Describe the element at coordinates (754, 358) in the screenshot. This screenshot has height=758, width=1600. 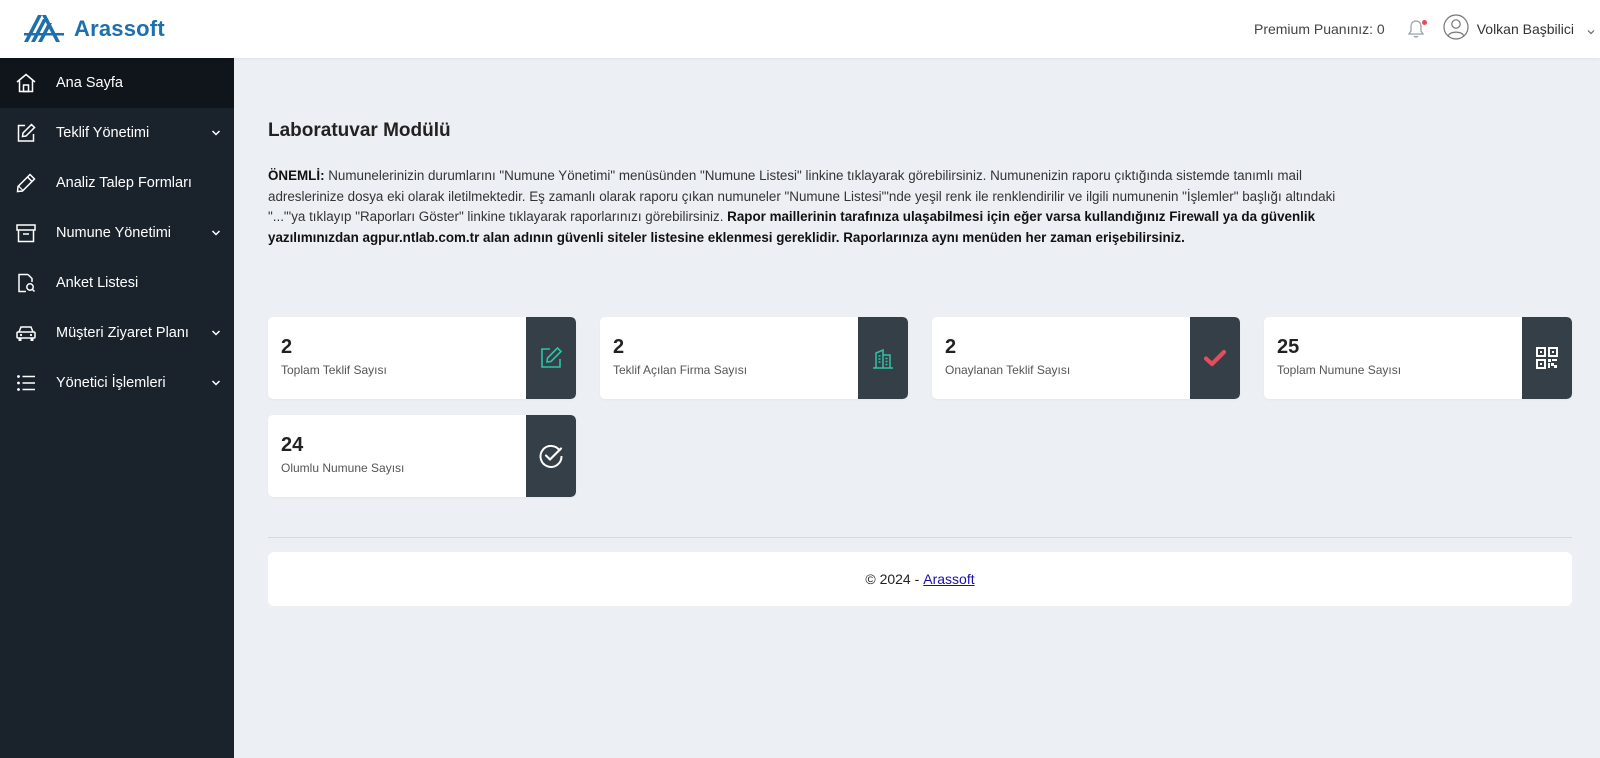
I see `stat-card-teklif-acilan-firma: 2 Teklif Açılan Firma Sayısı` at that location.